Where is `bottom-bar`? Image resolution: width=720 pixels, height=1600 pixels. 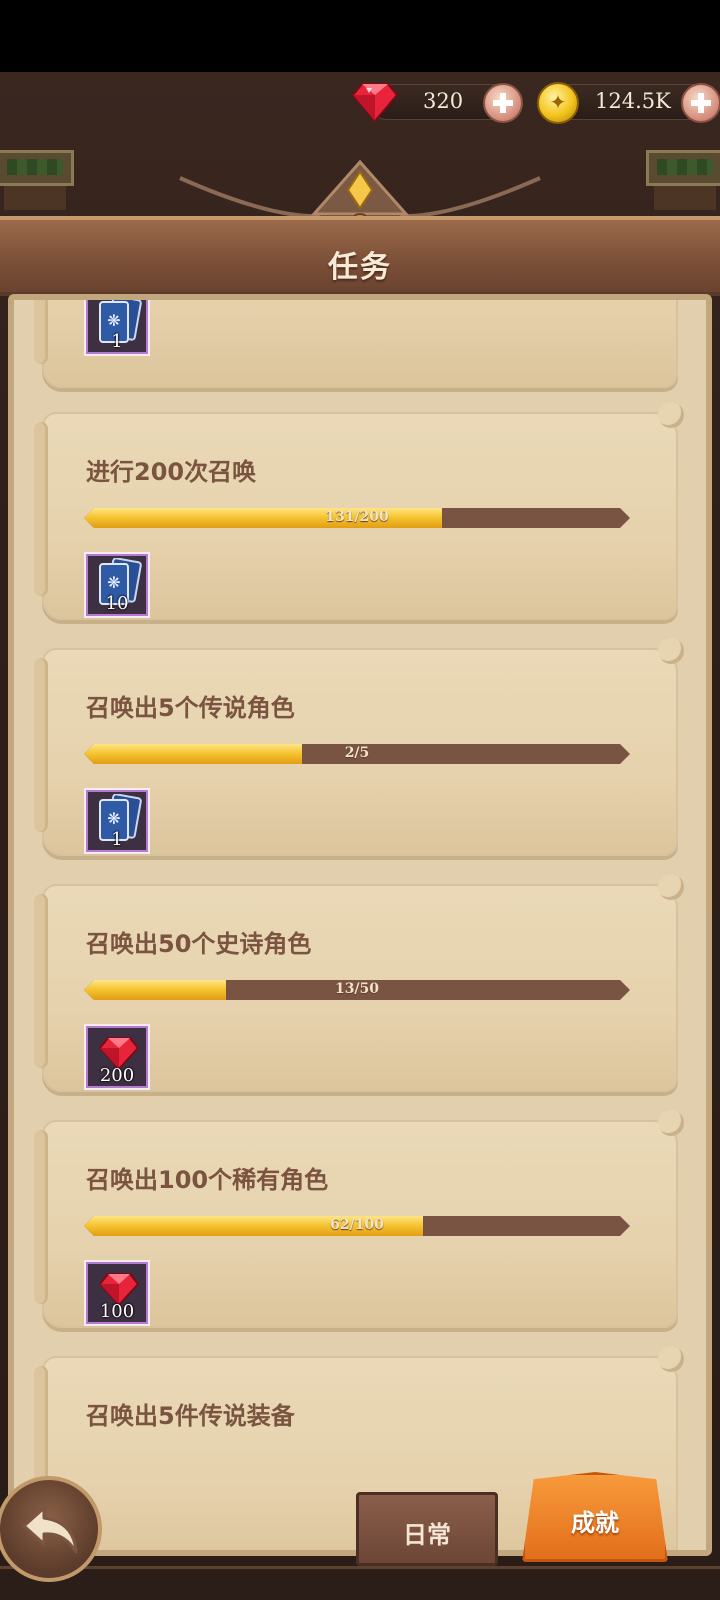 bottom-bar is located at coordinates (360, 1583).